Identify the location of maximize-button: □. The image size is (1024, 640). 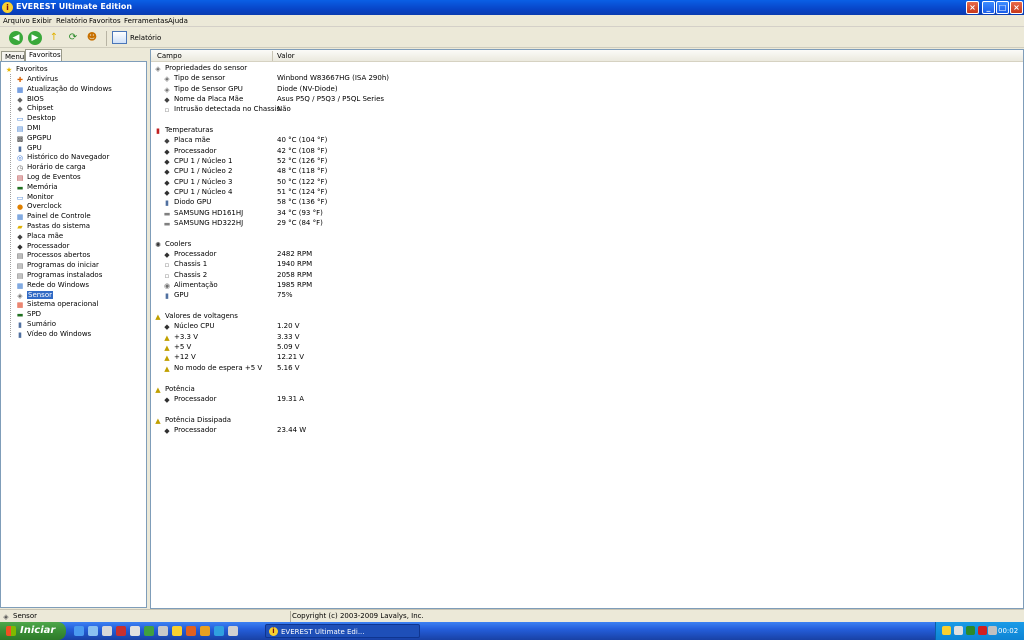
(1002, 7).